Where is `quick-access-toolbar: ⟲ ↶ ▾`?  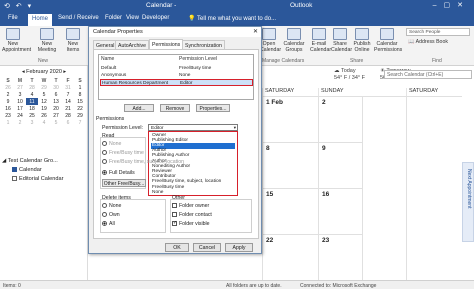
quick-access-toolbar: ⟲ ↶ ▾ is located at coordinates (18, 6).